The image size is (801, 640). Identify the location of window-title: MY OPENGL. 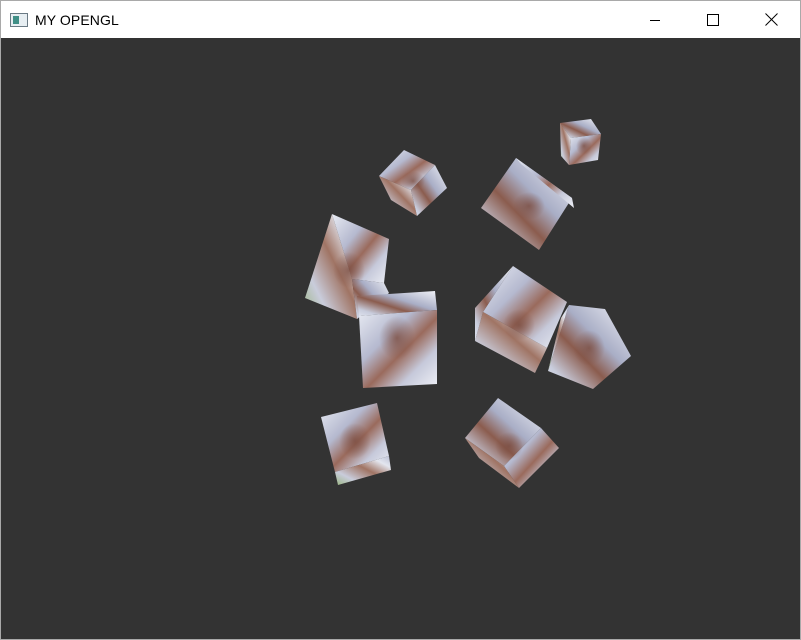
(77, 19).